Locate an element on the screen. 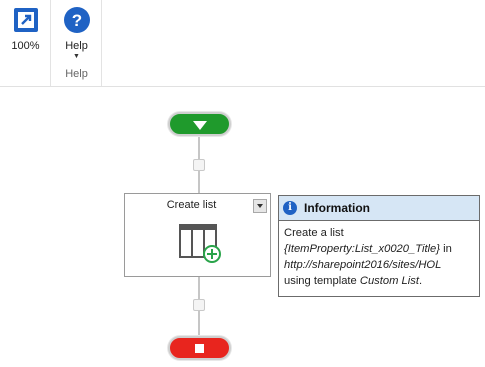 This screenshot has height=367, width=485. info-line-2: {ItemProperty:List_x0020_Title} in is located at coordinates (368, 249).